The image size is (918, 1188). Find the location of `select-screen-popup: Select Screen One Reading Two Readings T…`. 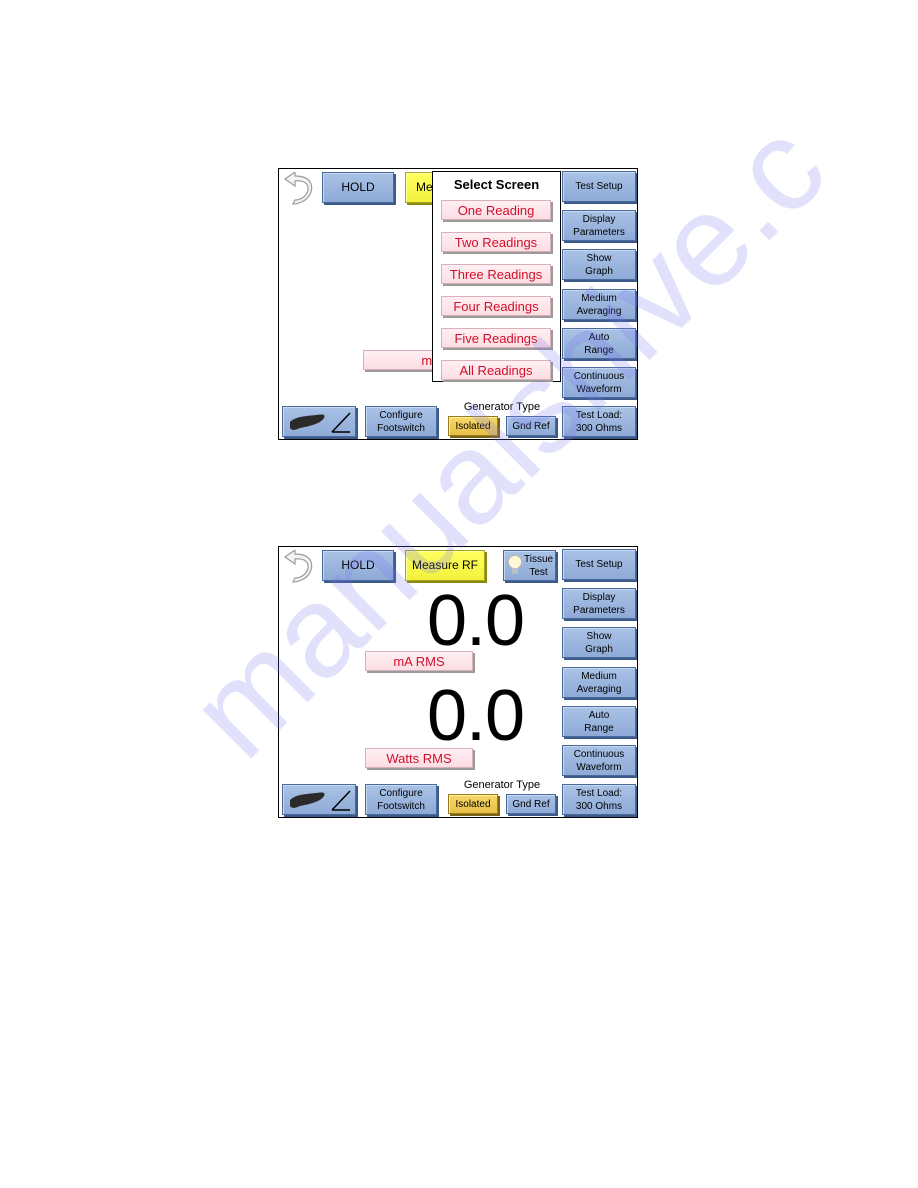

select-screen-popup: Select Screen One Reading Two Readings T… is located at coordinates (496, 276).